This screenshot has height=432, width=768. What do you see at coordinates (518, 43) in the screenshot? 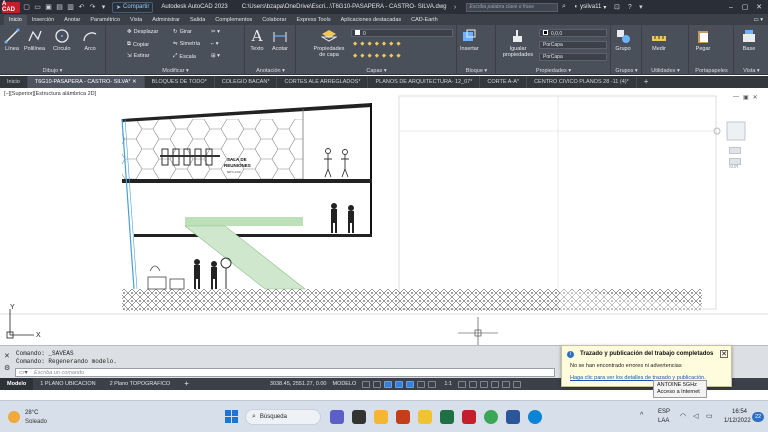
I see `match-properties-button: Igualar propiedades` at bounding box center [518, 43].